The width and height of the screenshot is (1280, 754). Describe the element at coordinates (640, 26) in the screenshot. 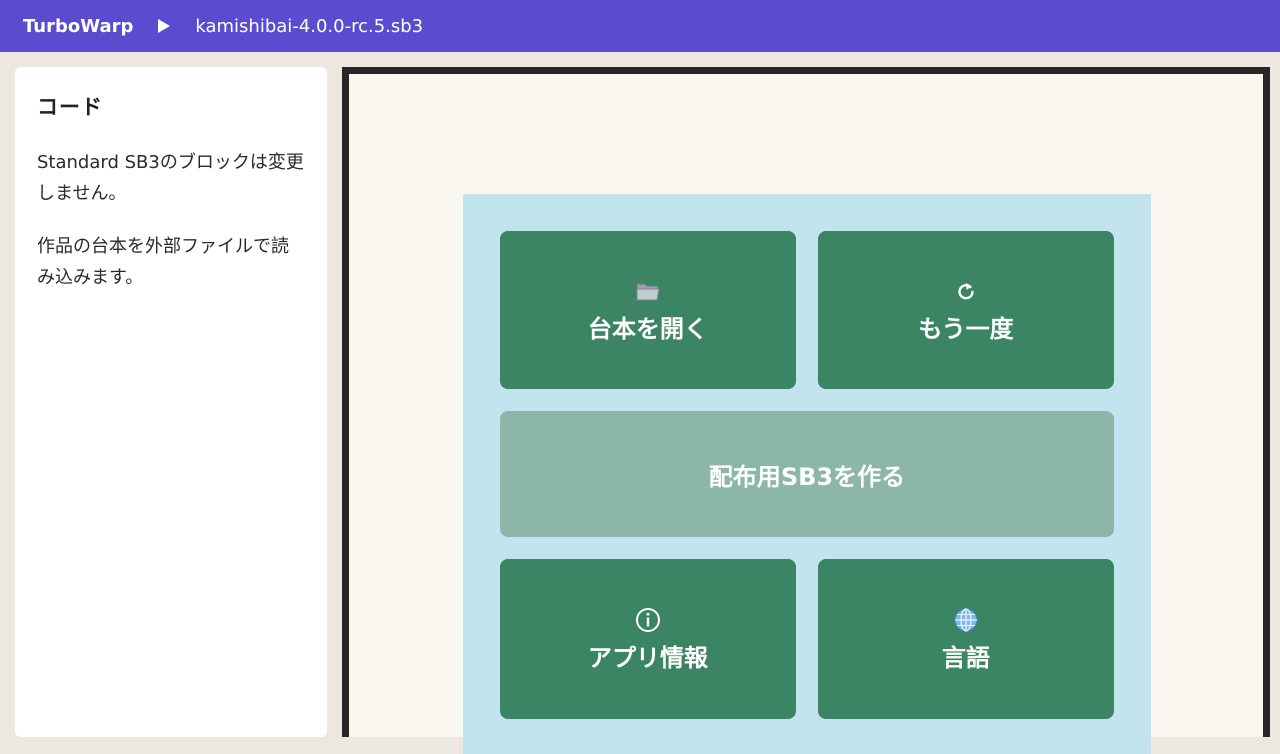

I see `top-bar: TurboWarp kamishibai-4.0.0-rc.5.sb3` at that location.